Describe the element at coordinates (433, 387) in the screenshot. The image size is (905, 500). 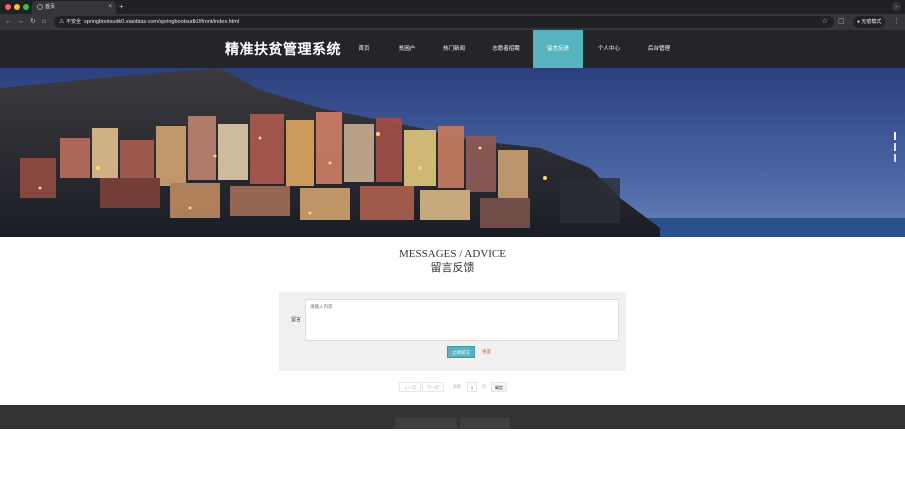
I see `next-page-button: 下一页` at that location.